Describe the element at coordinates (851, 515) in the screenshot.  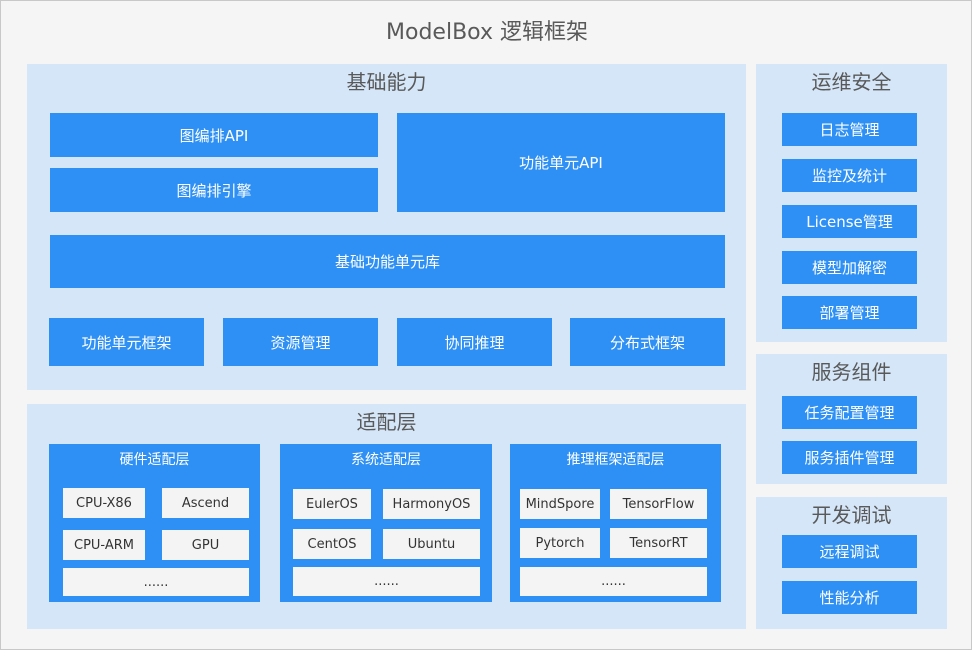
I see `dev-debug-title: 开发调试` at that location.